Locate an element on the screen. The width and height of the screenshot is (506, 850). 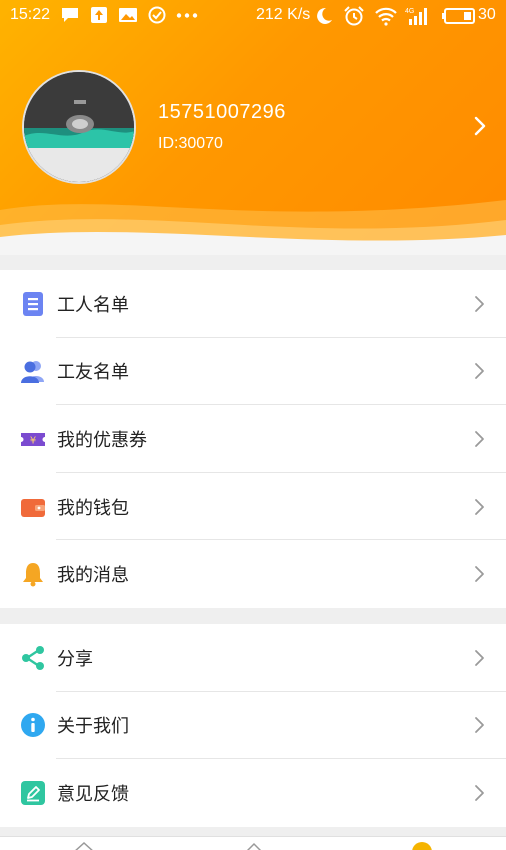
gallery-icon is located at coordinates (128, 15).